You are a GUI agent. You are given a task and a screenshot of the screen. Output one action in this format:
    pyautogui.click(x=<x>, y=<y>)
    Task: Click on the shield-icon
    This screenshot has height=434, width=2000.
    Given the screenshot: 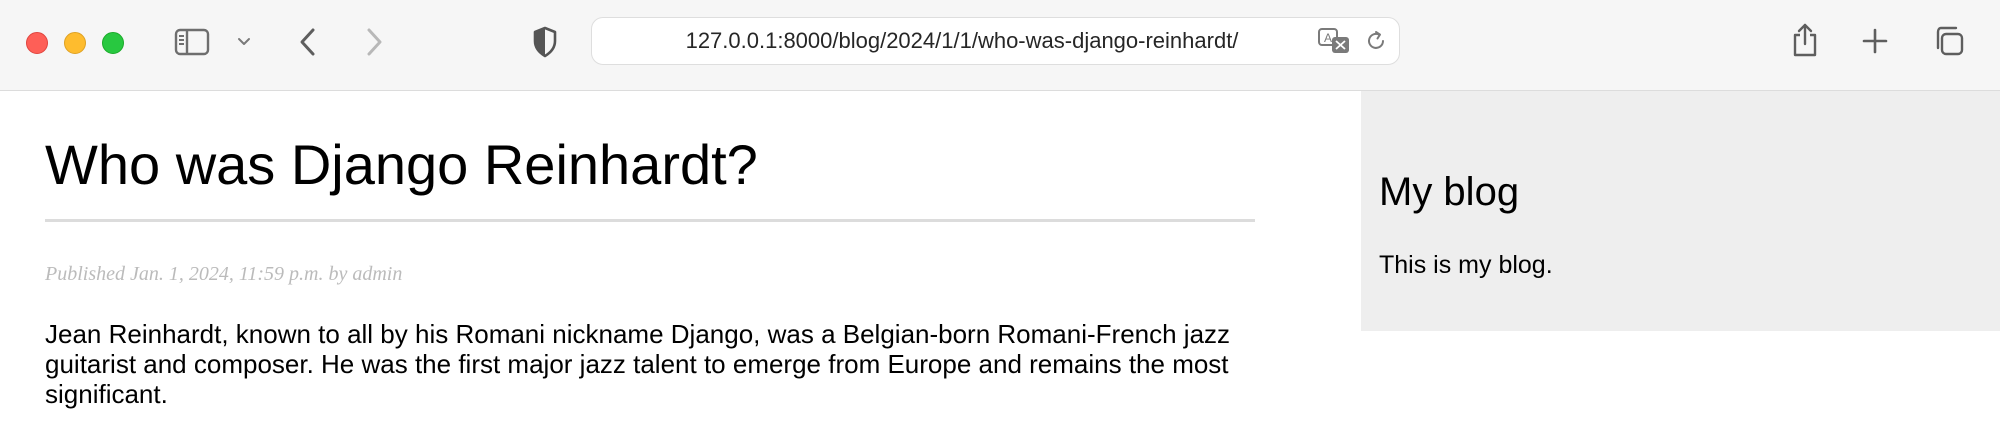 What is the action you would take?
    pyautogui.click(x=545, y=42)
    